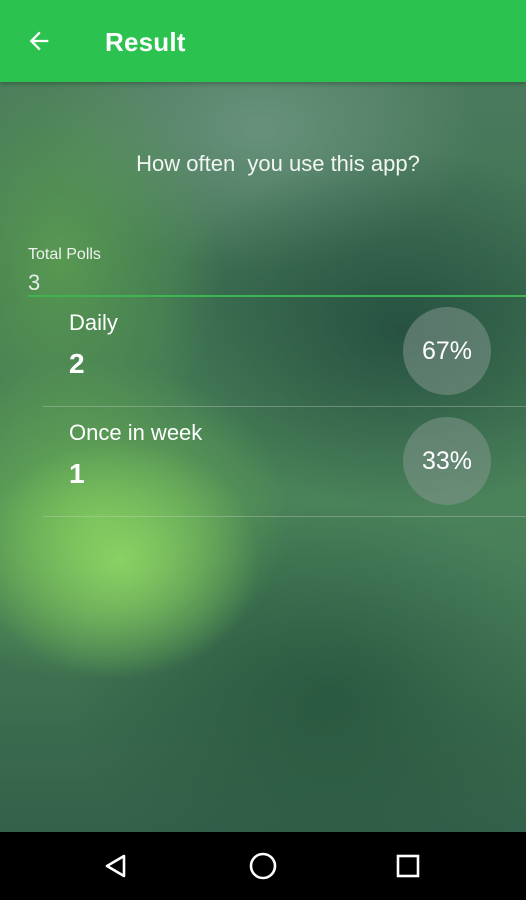 The image size is (526, 900). What do you see at coordinates (284, 352) in the screenshot?
I see `option-row-daily: Daily 2 67%` at bounding box center [284, 352].